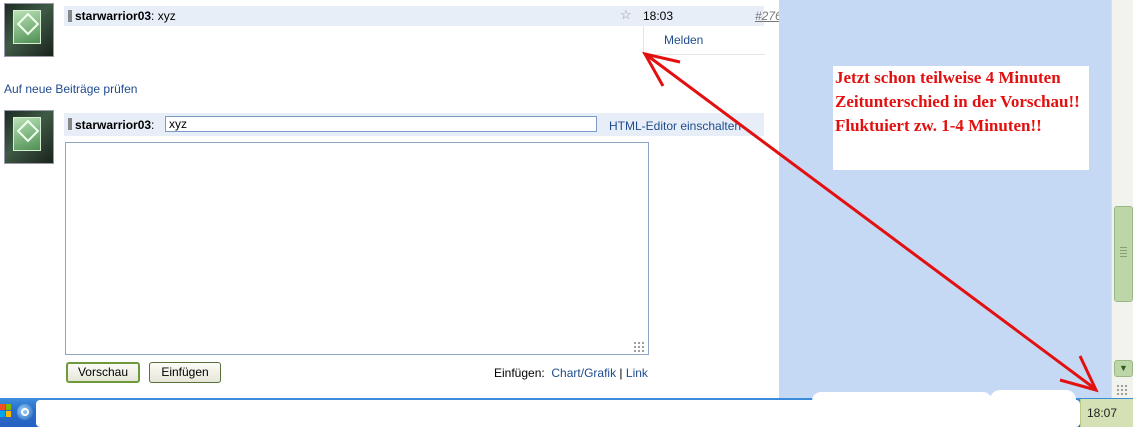 The image size is (1133, 427). What do you see at coordinates (1102, 413) in the screenshot?
I see `taskbar-clock: 18:07` at bounding box center [1102, 413].